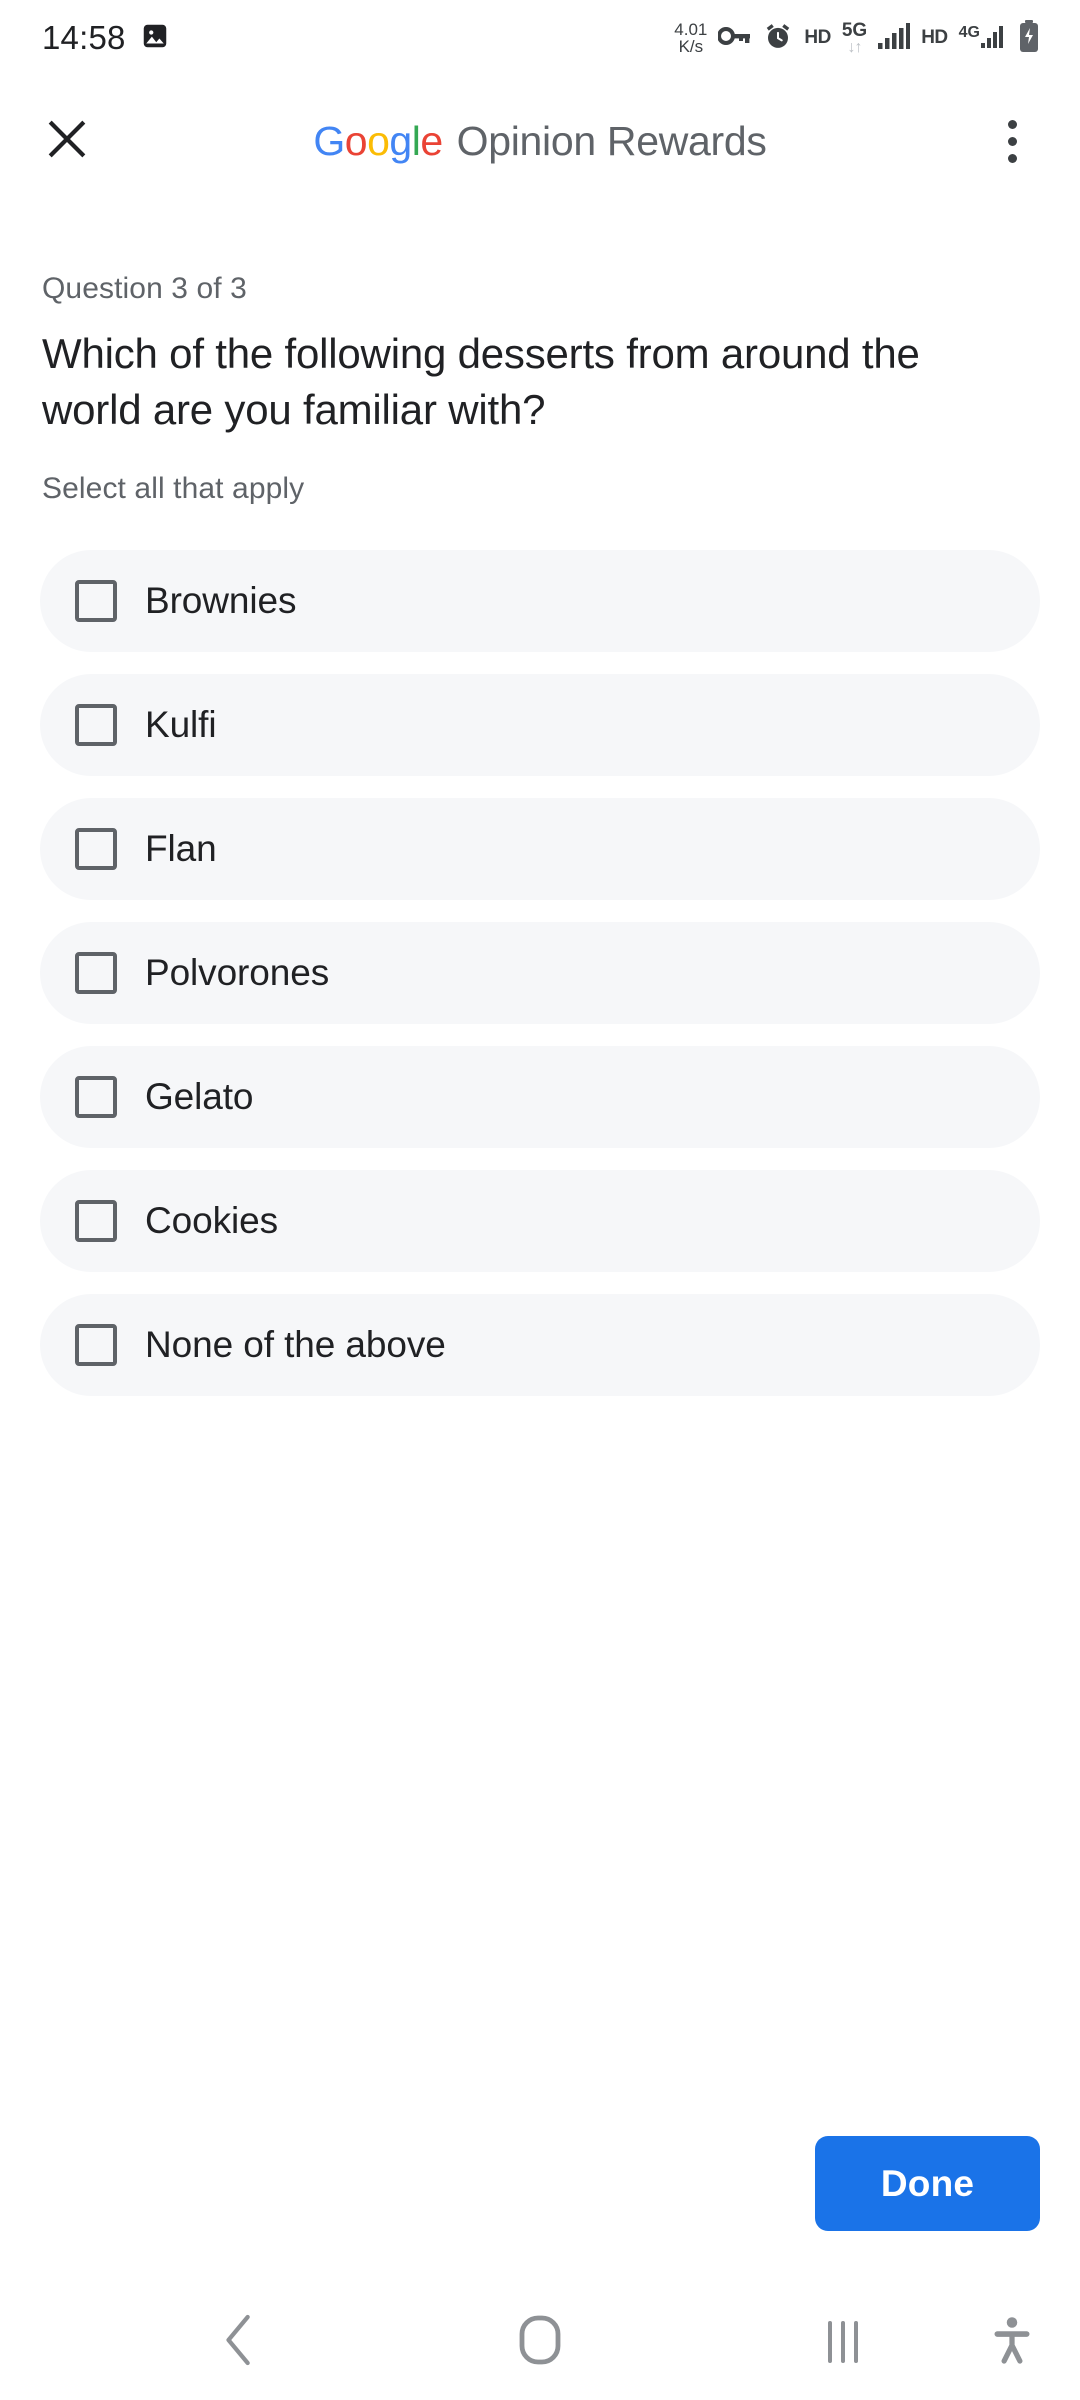  What do you see at coordinates (855, 47) in the screenshot?
I see `data-transfer-arrows-icon: ↓↑` at bounding box center [855, 47].